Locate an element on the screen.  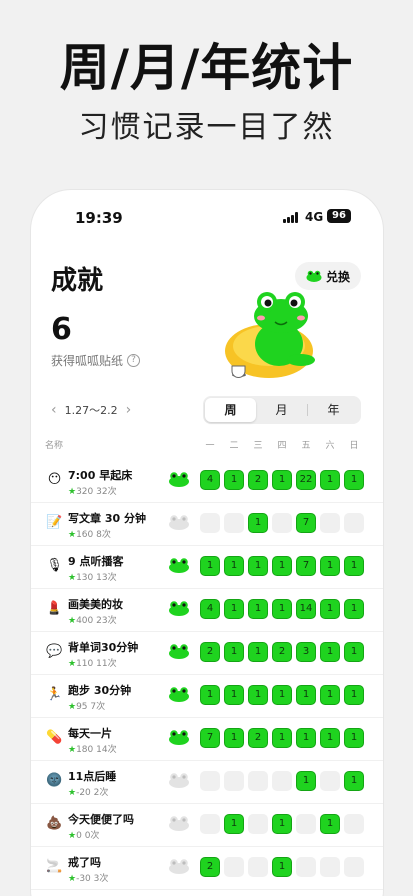
promo-subtitle: 习惯记录一目了然 is located at coordinates (206, 127).